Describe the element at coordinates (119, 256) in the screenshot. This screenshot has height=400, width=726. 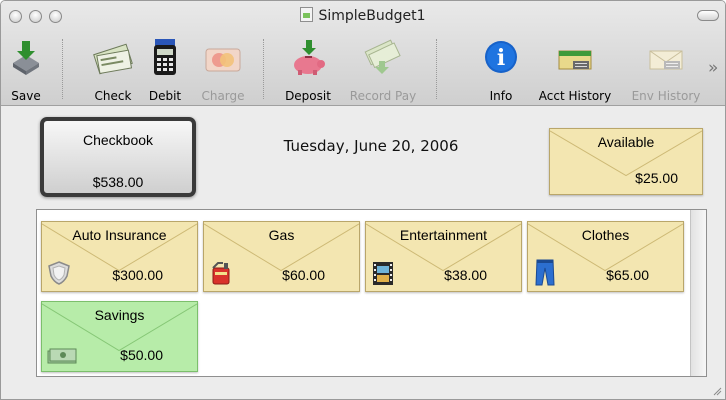
I see `envelope-auto-insurance: Auto Insurance $300.00` at that location.